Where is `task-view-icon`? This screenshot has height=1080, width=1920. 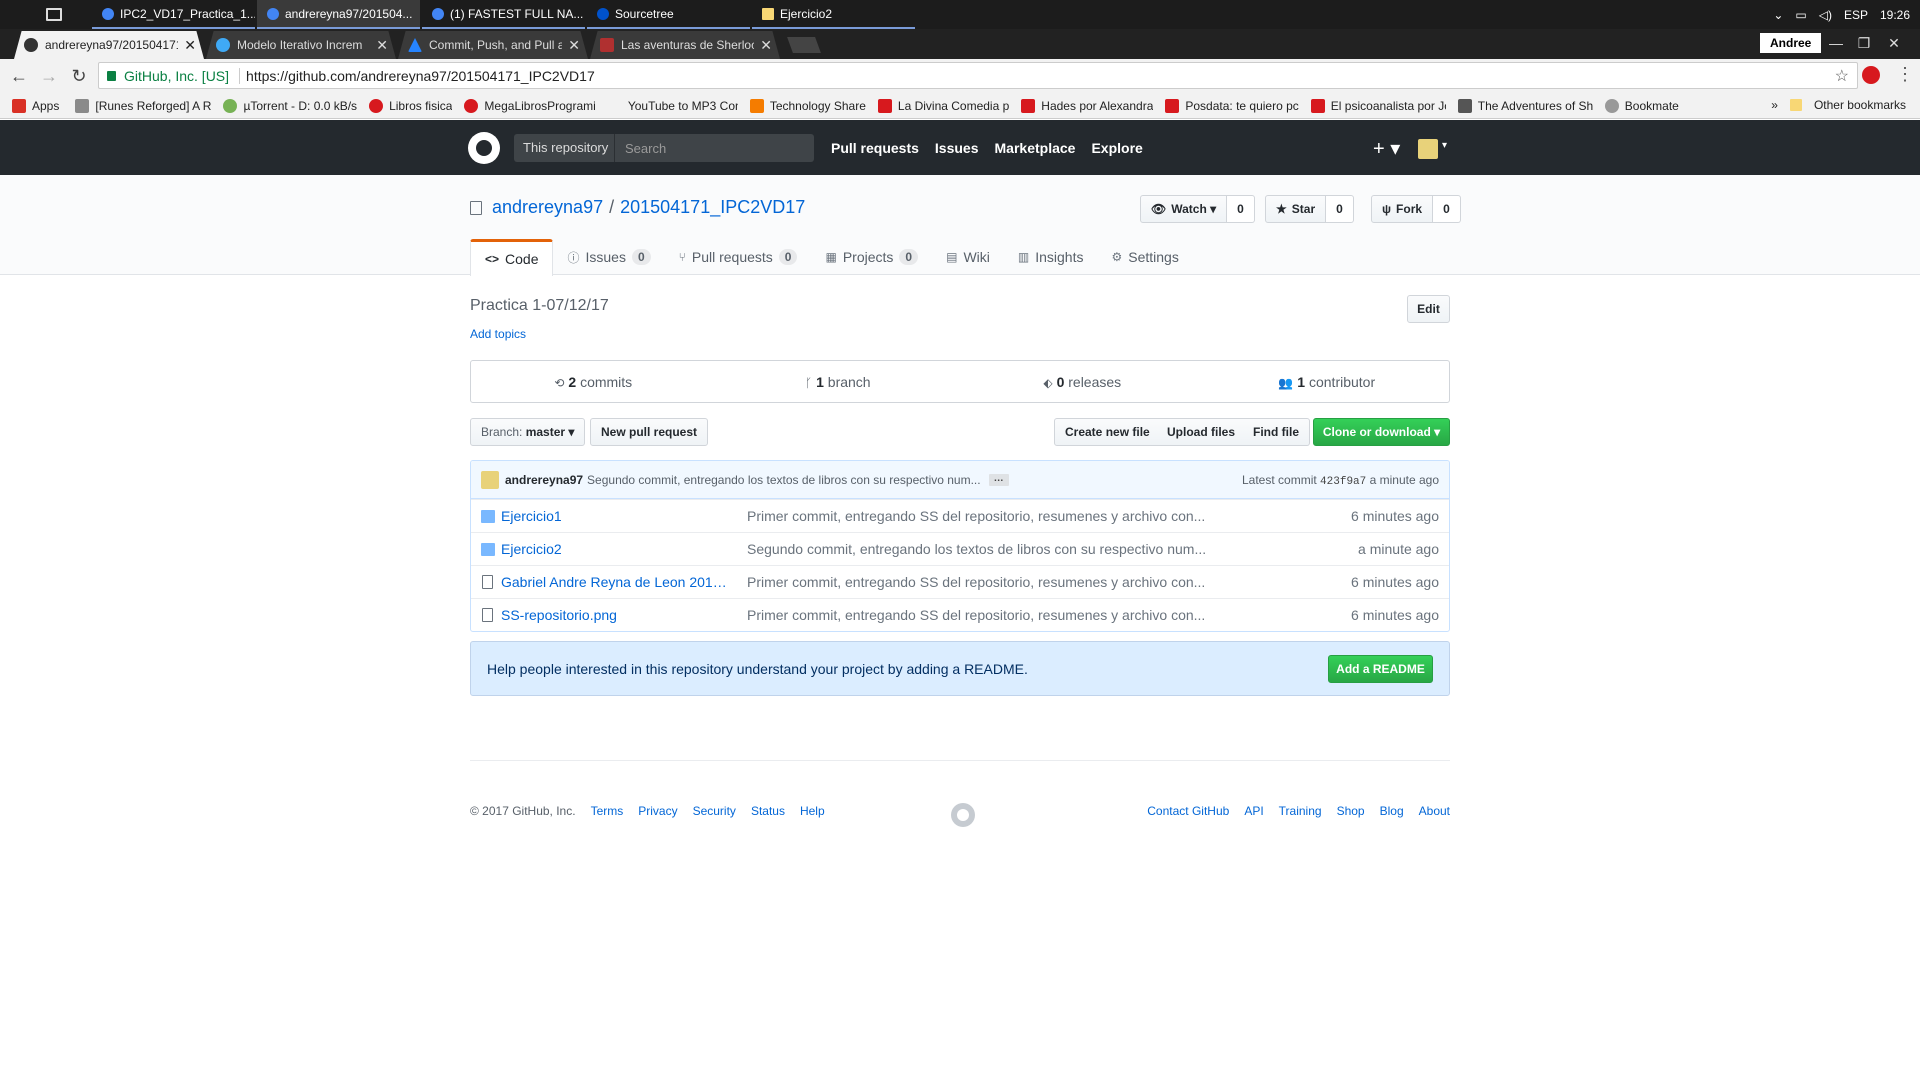
task-view-icon is located at coordinates (54, 14).